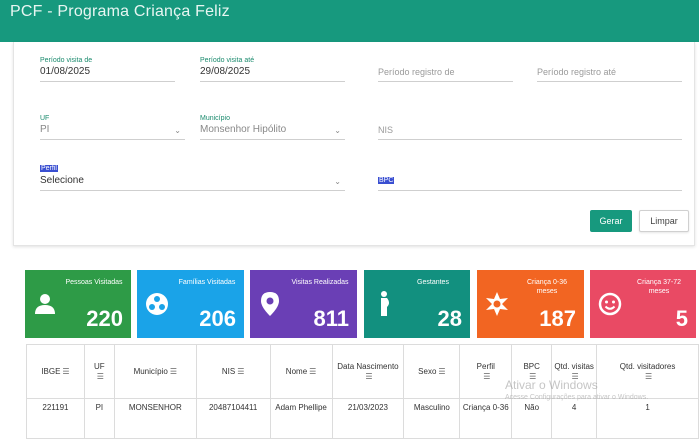 This screenshot has width=699, height=439. What do you see at coordinates (233, 371) in the screenshot?
I see `column-header-nis: NIS ☰` at bounding box center [233, 371].